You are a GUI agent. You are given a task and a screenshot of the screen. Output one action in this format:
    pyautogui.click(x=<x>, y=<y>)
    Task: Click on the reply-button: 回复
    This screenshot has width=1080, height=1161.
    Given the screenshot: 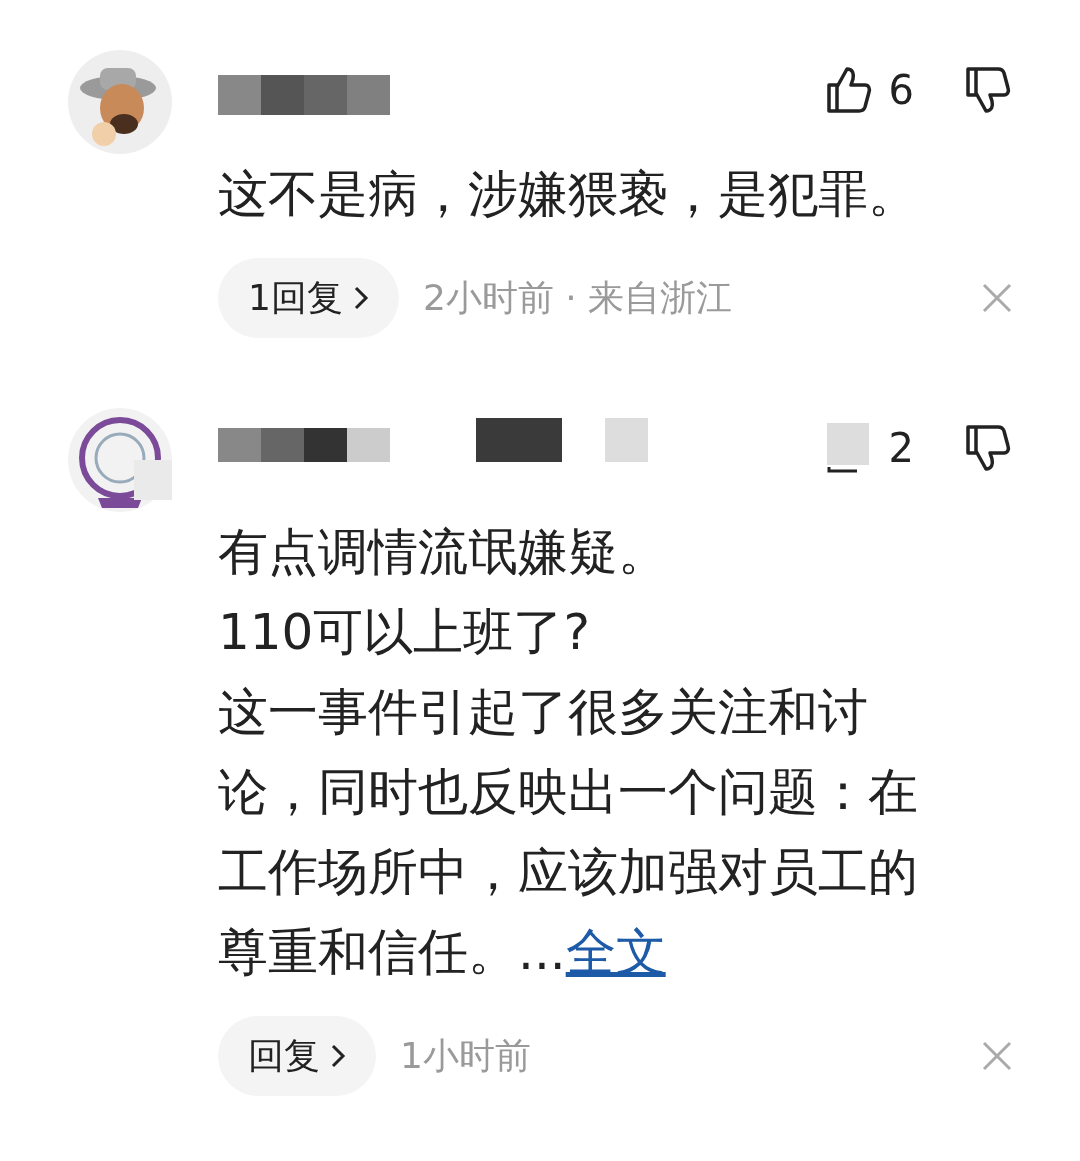 What is the action you would take?
    pyautogui.click(x=297, y=1056)
    